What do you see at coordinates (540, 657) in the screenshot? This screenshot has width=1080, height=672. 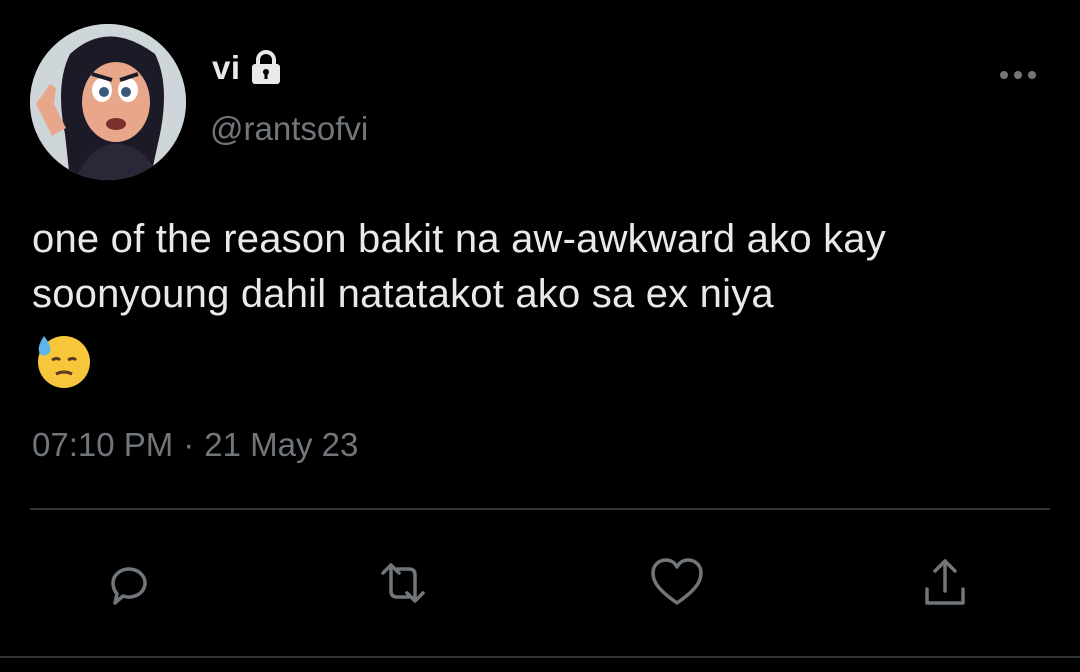 I see `bottom-divider` at bounding box center [540, 657].